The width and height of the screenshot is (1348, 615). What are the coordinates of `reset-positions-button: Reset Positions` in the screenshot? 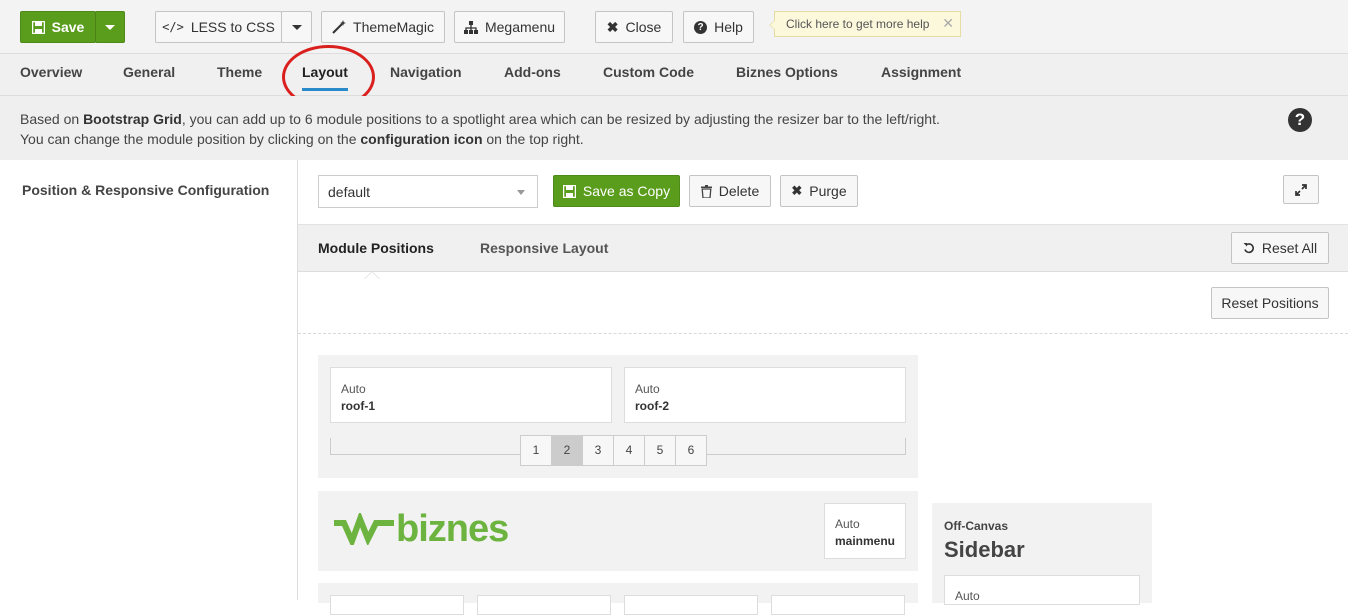 It's located at (1270, 303).